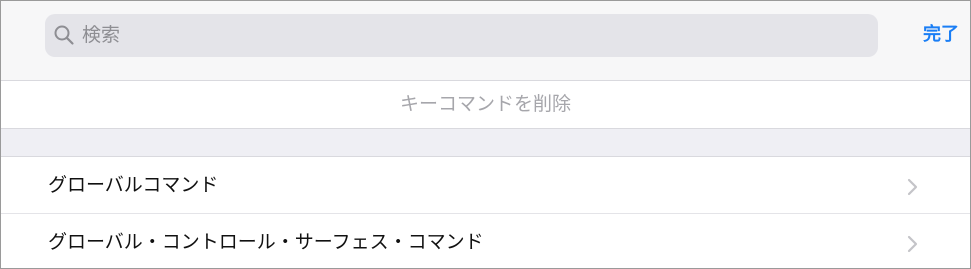 The image size is (971, 269). Describe the element at coordinates (101, 35) in the screenshot. I see `search-placeholder: 検索` at that location.